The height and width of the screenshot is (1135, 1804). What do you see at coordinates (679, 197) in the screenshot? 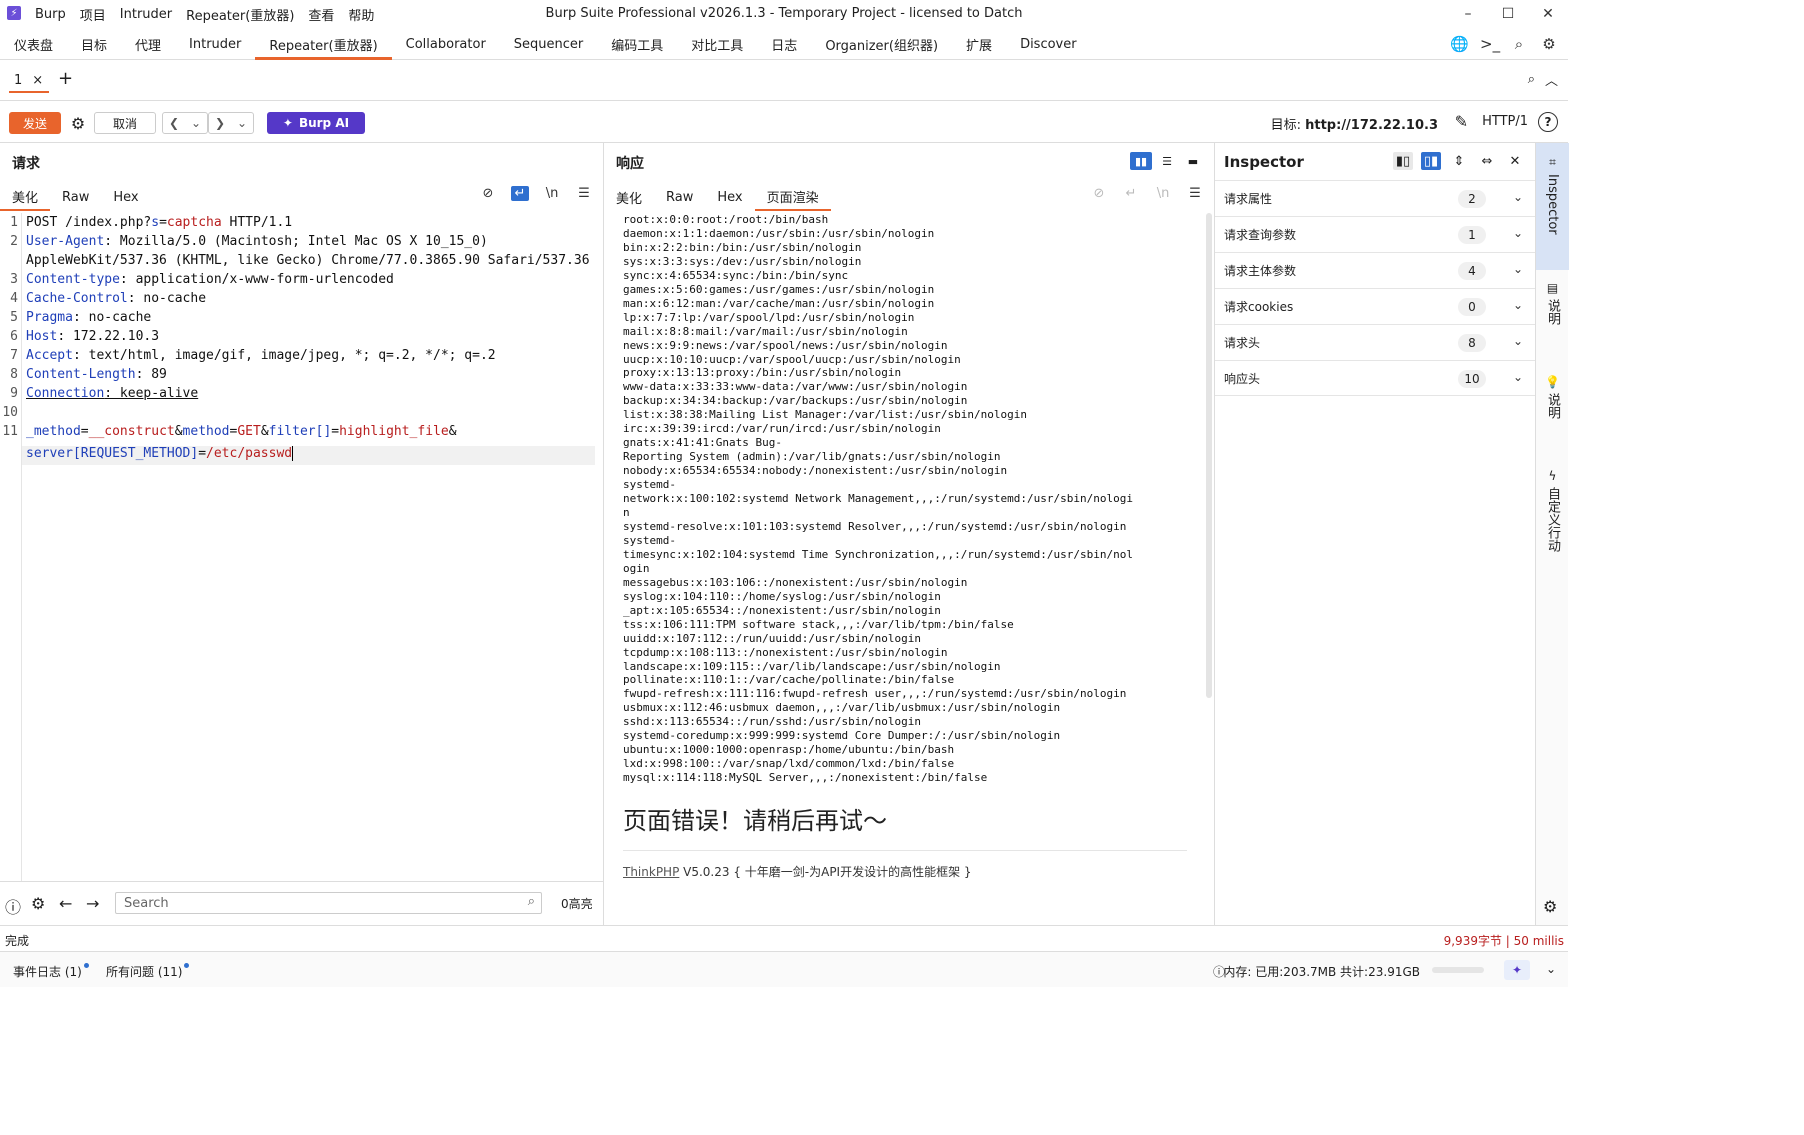
I see `response-tab-raw: Raw` at bounding box center [679, 197].